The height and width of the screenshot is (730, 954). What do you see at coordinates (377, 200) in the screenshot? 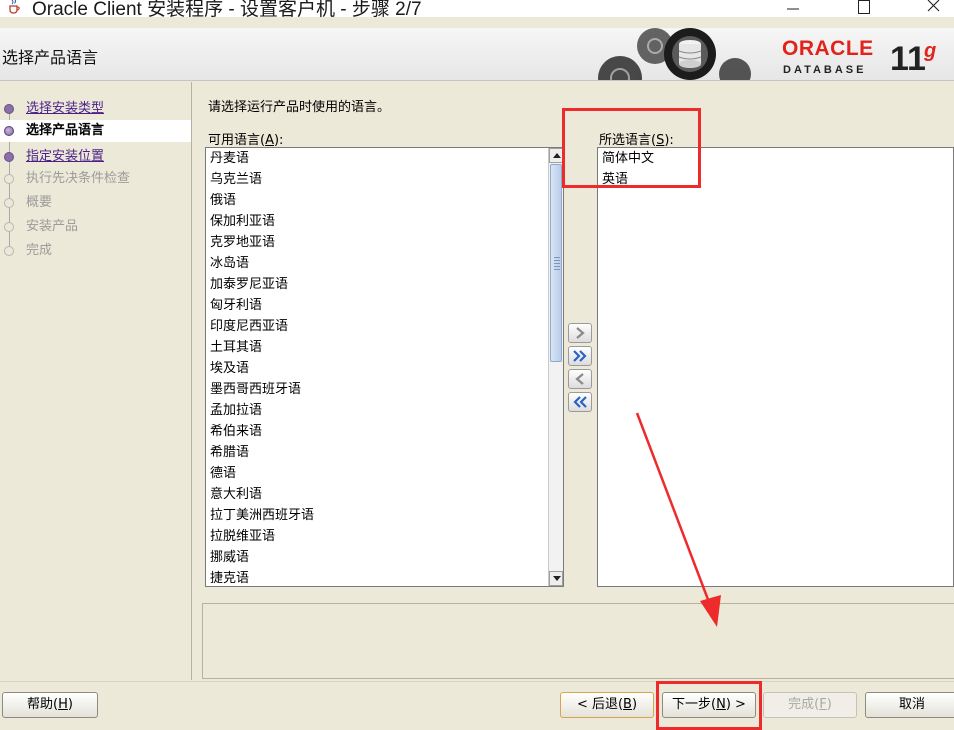
I see `list-item: 俄语` at bounding box center [377, 200].